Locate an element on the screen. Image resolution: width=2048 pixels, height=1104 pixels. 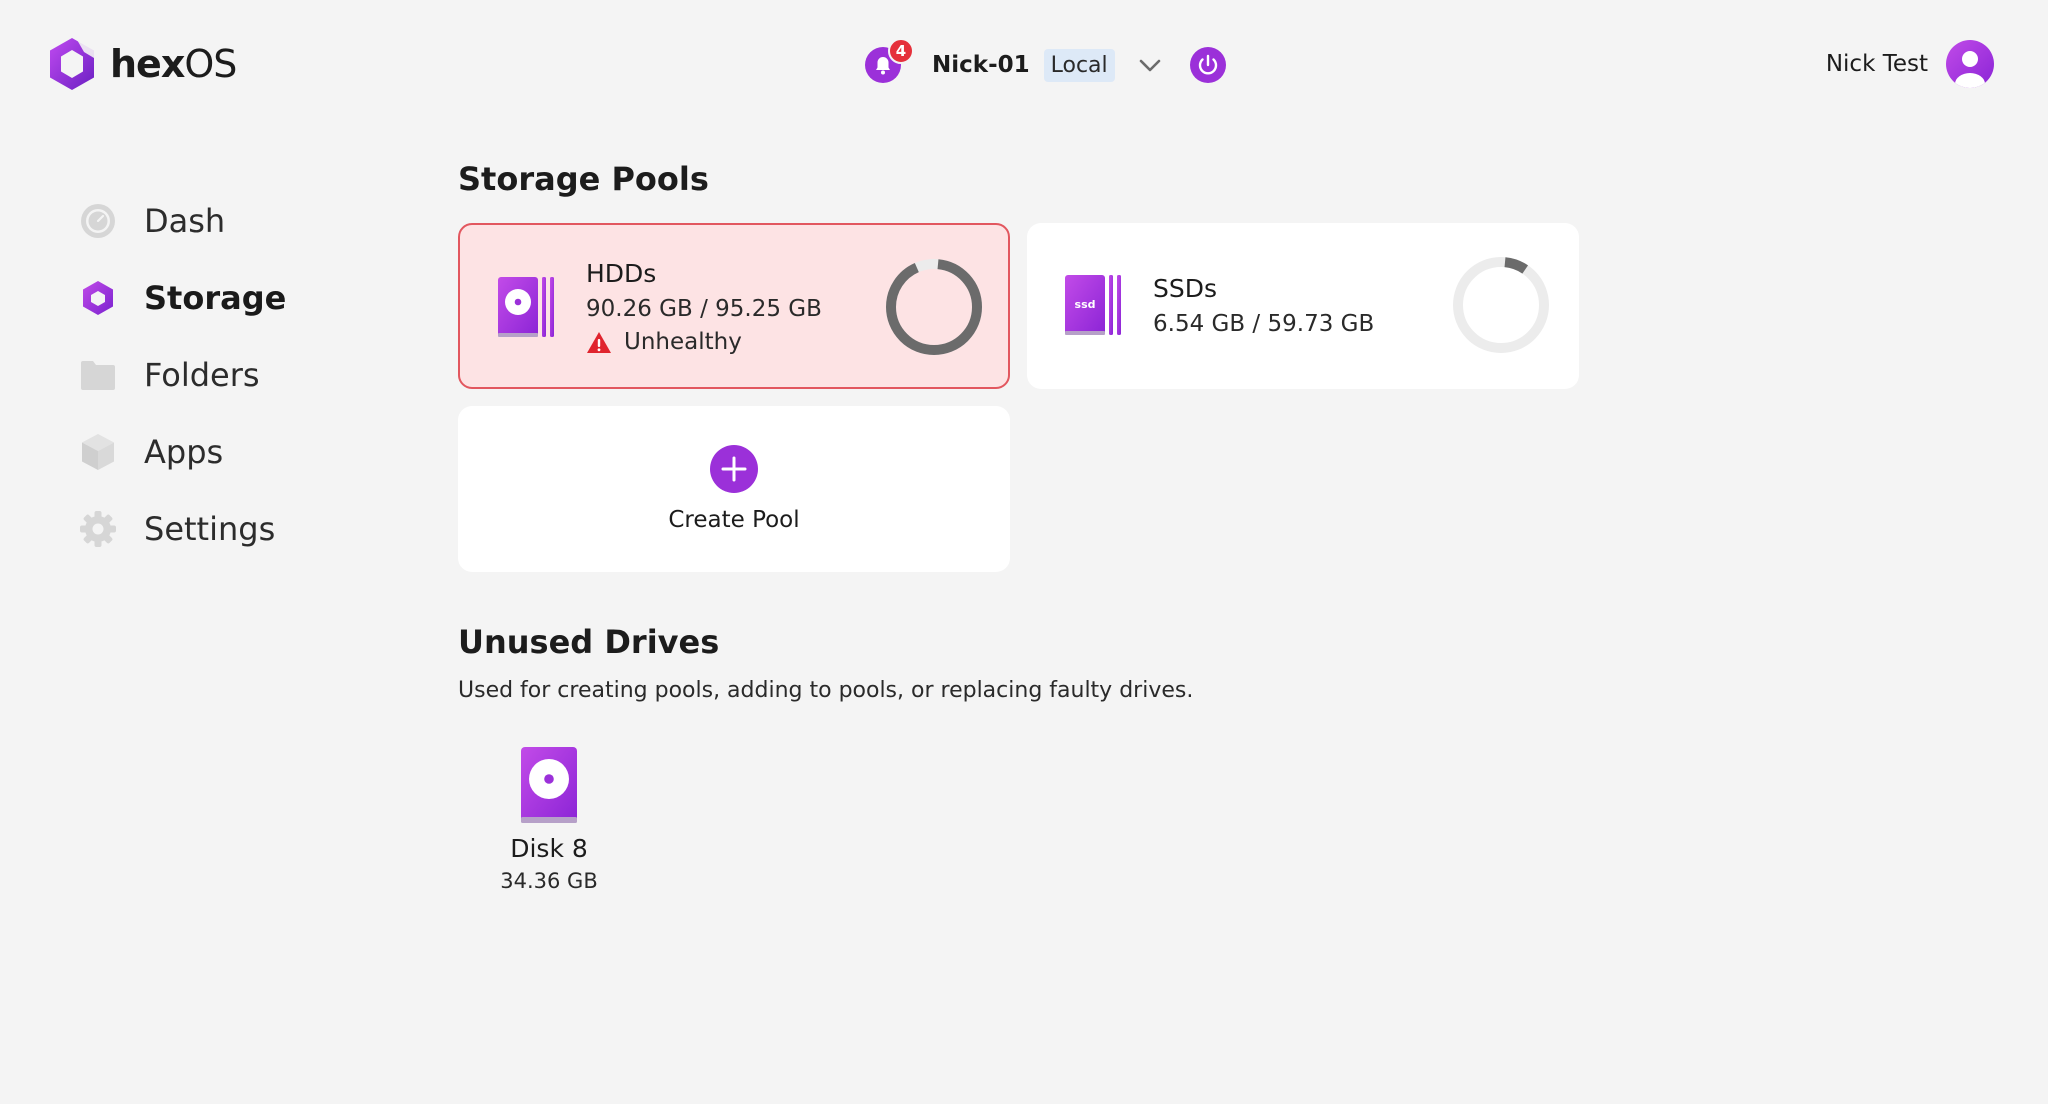
hexos-logo: hexOS is located at coordinates (141, 64).